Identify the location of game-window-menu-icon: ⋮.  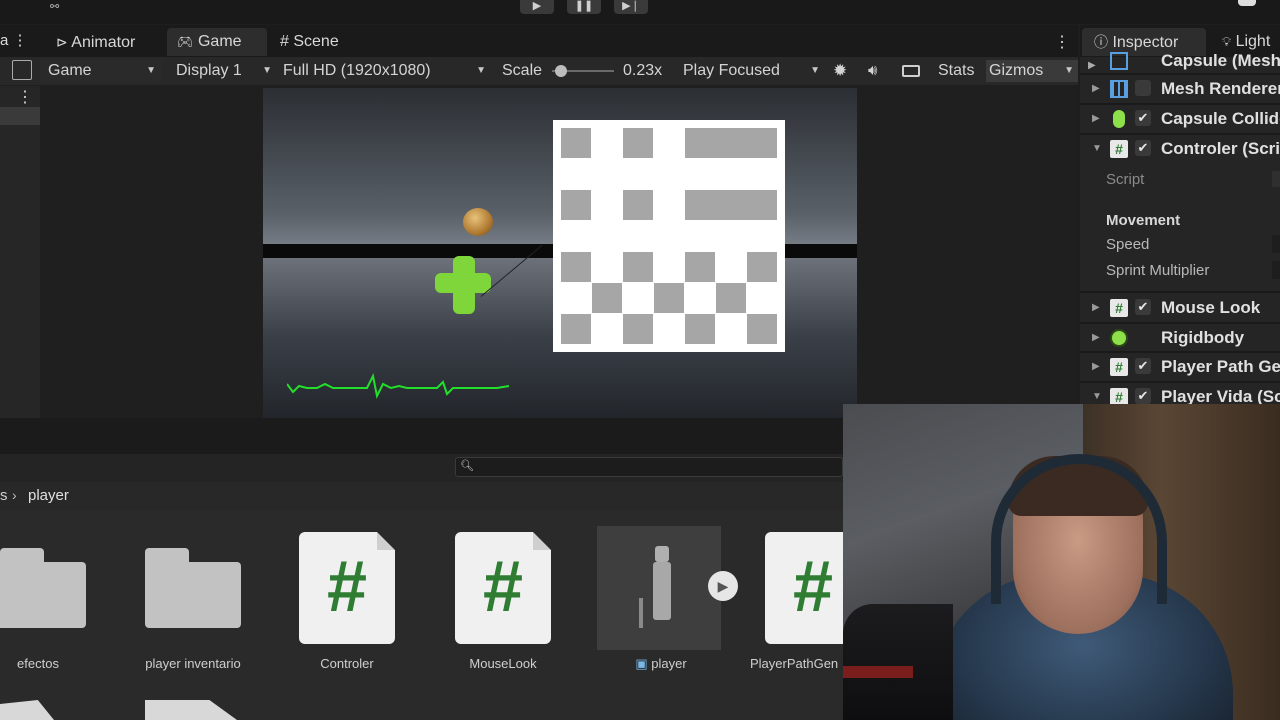
(1062, 42).